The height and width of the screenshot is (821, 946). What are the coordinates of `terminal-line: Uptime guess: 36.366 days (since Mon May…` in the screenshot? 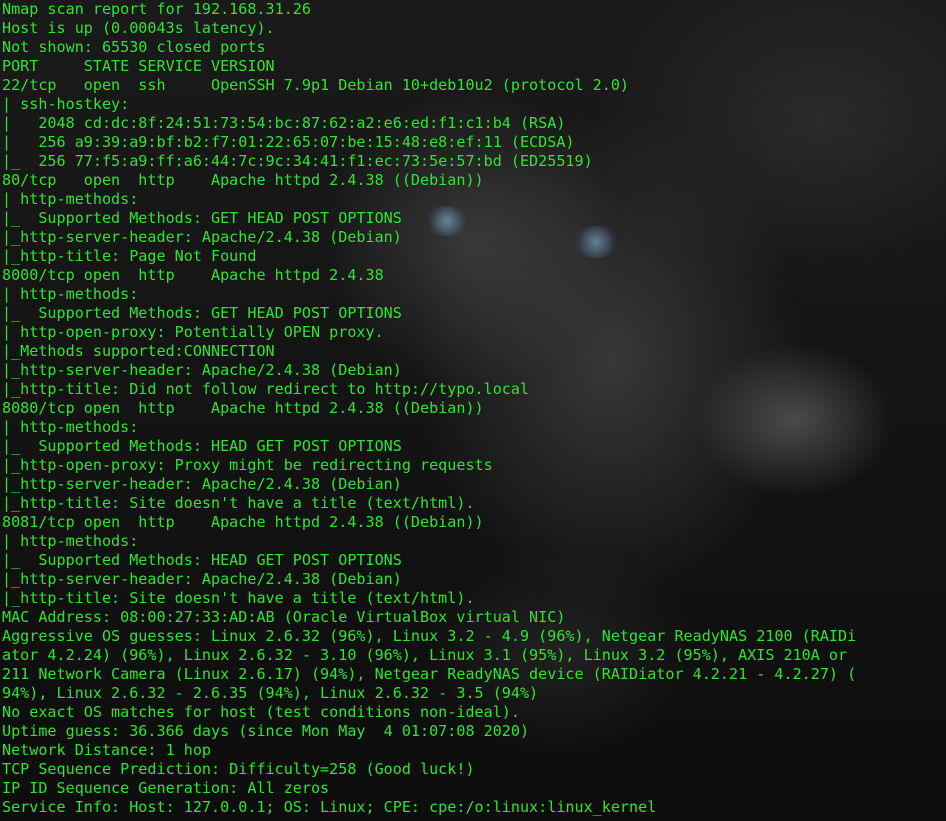 It's located at (266, 731).